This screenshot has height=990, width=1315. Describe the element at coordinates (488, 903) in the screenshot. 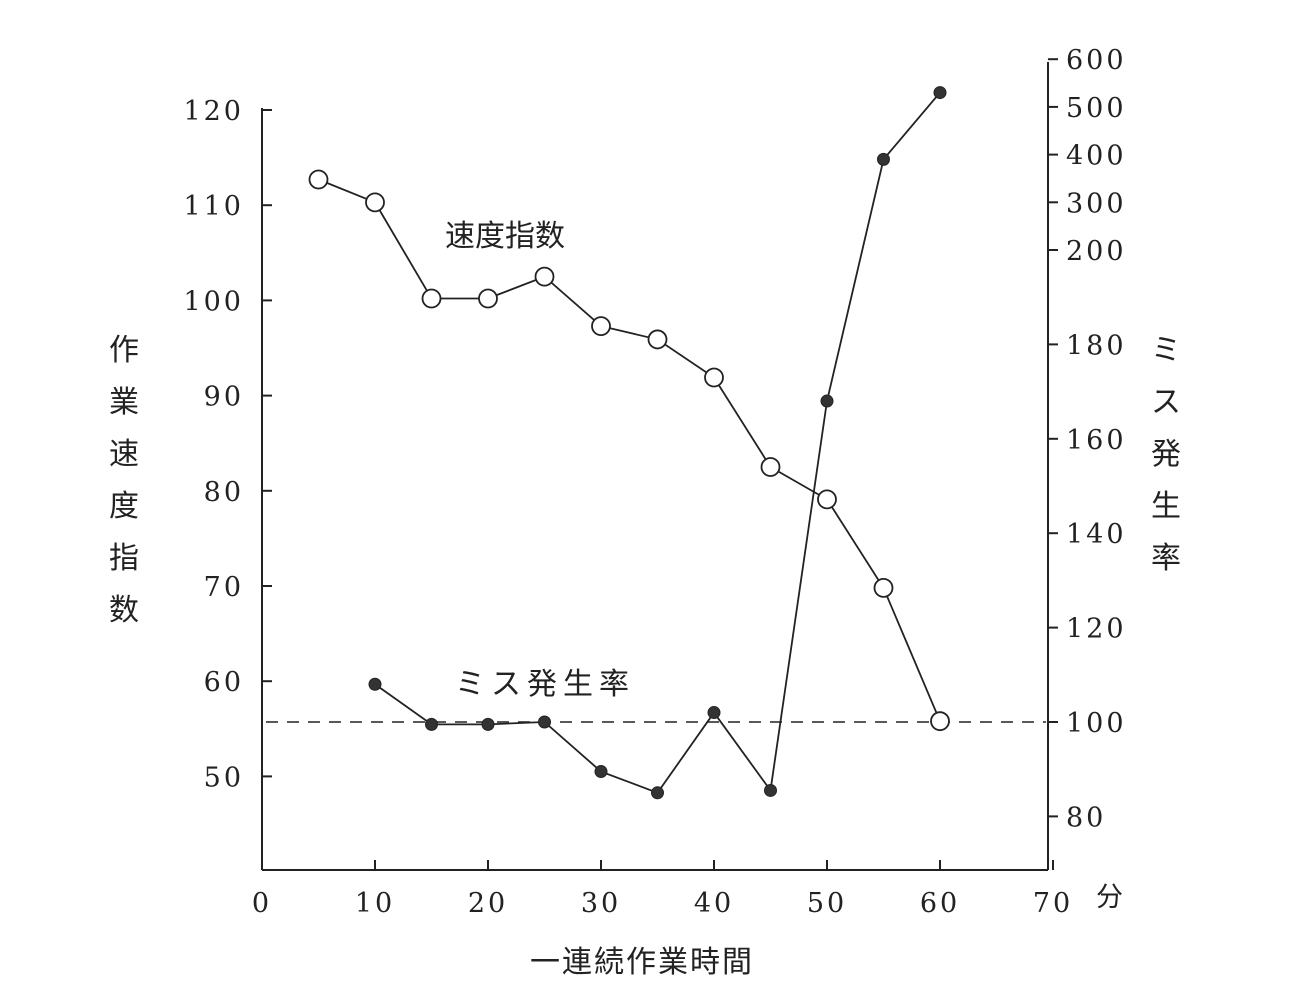

I see `x-tick-label: 20` at that location.